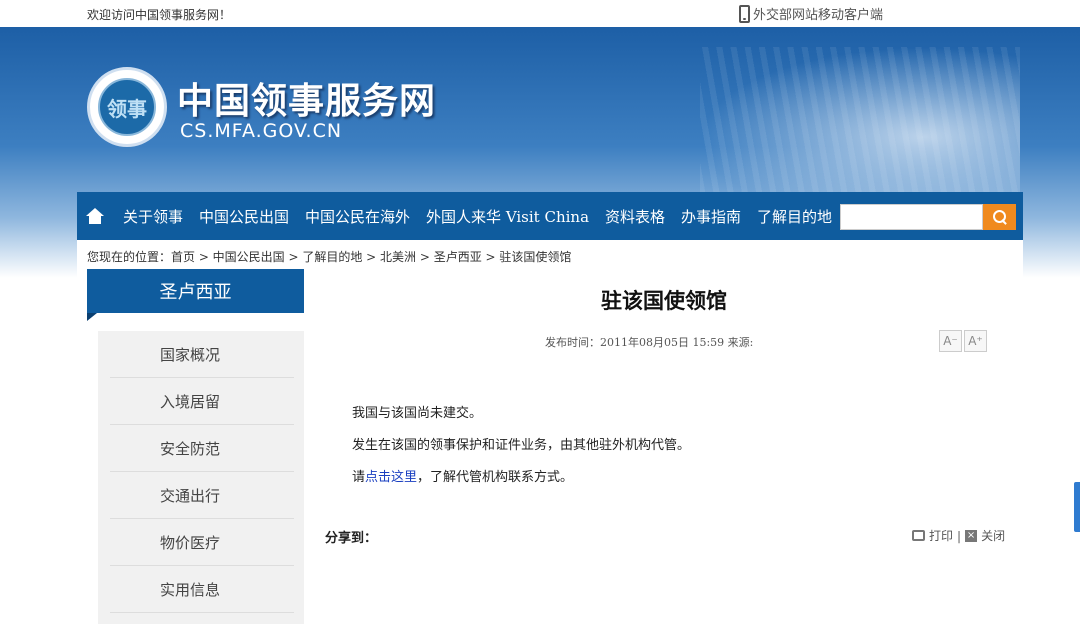 The image size is (1080, 624). What do you see at coordinates (971, 535) in the screenshot?
I see `close-icon: ×` at bounding box center [971, 535].